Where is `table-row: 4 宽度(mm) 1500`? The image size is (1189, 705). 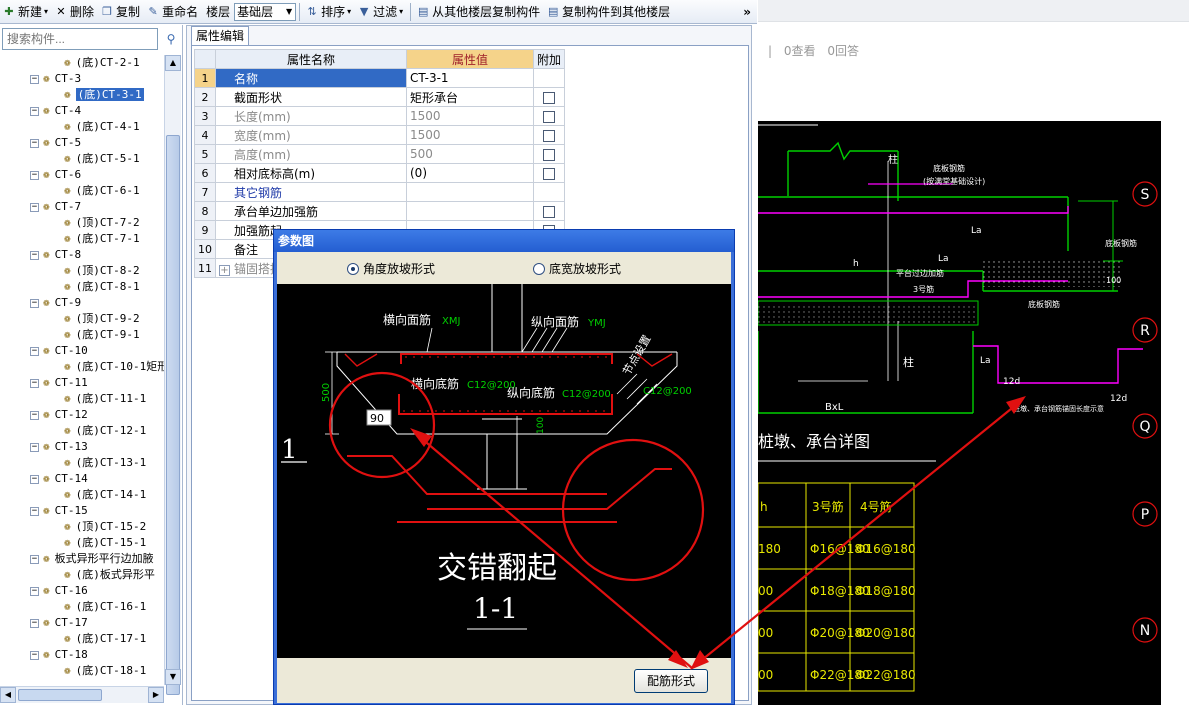 table-row: 4 宽度(mm) 1500 is located at coordinates (380, 135).